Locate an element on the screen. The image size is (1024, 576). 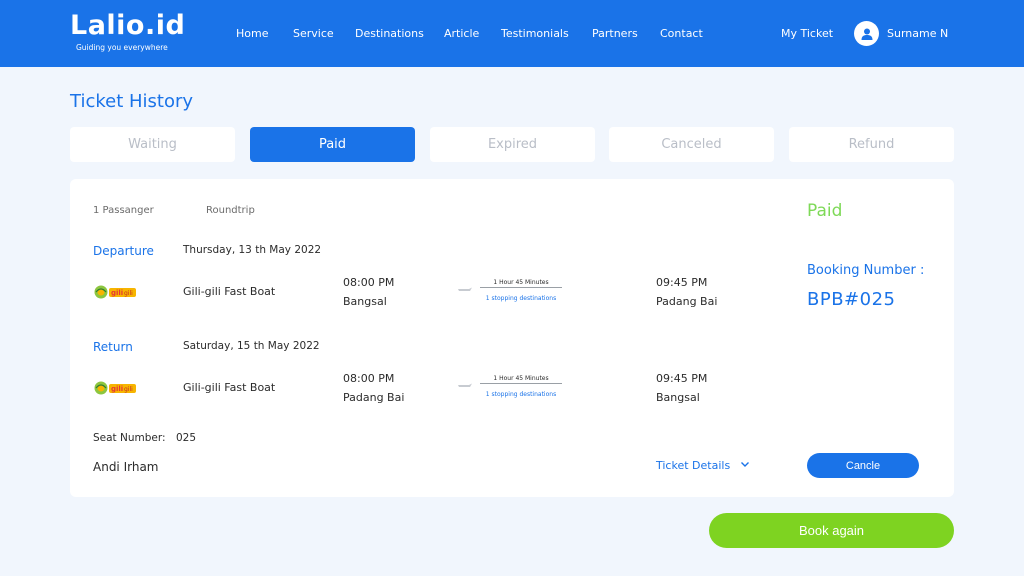
nav-destinations: Destinations is located at coordinates (389, 33).